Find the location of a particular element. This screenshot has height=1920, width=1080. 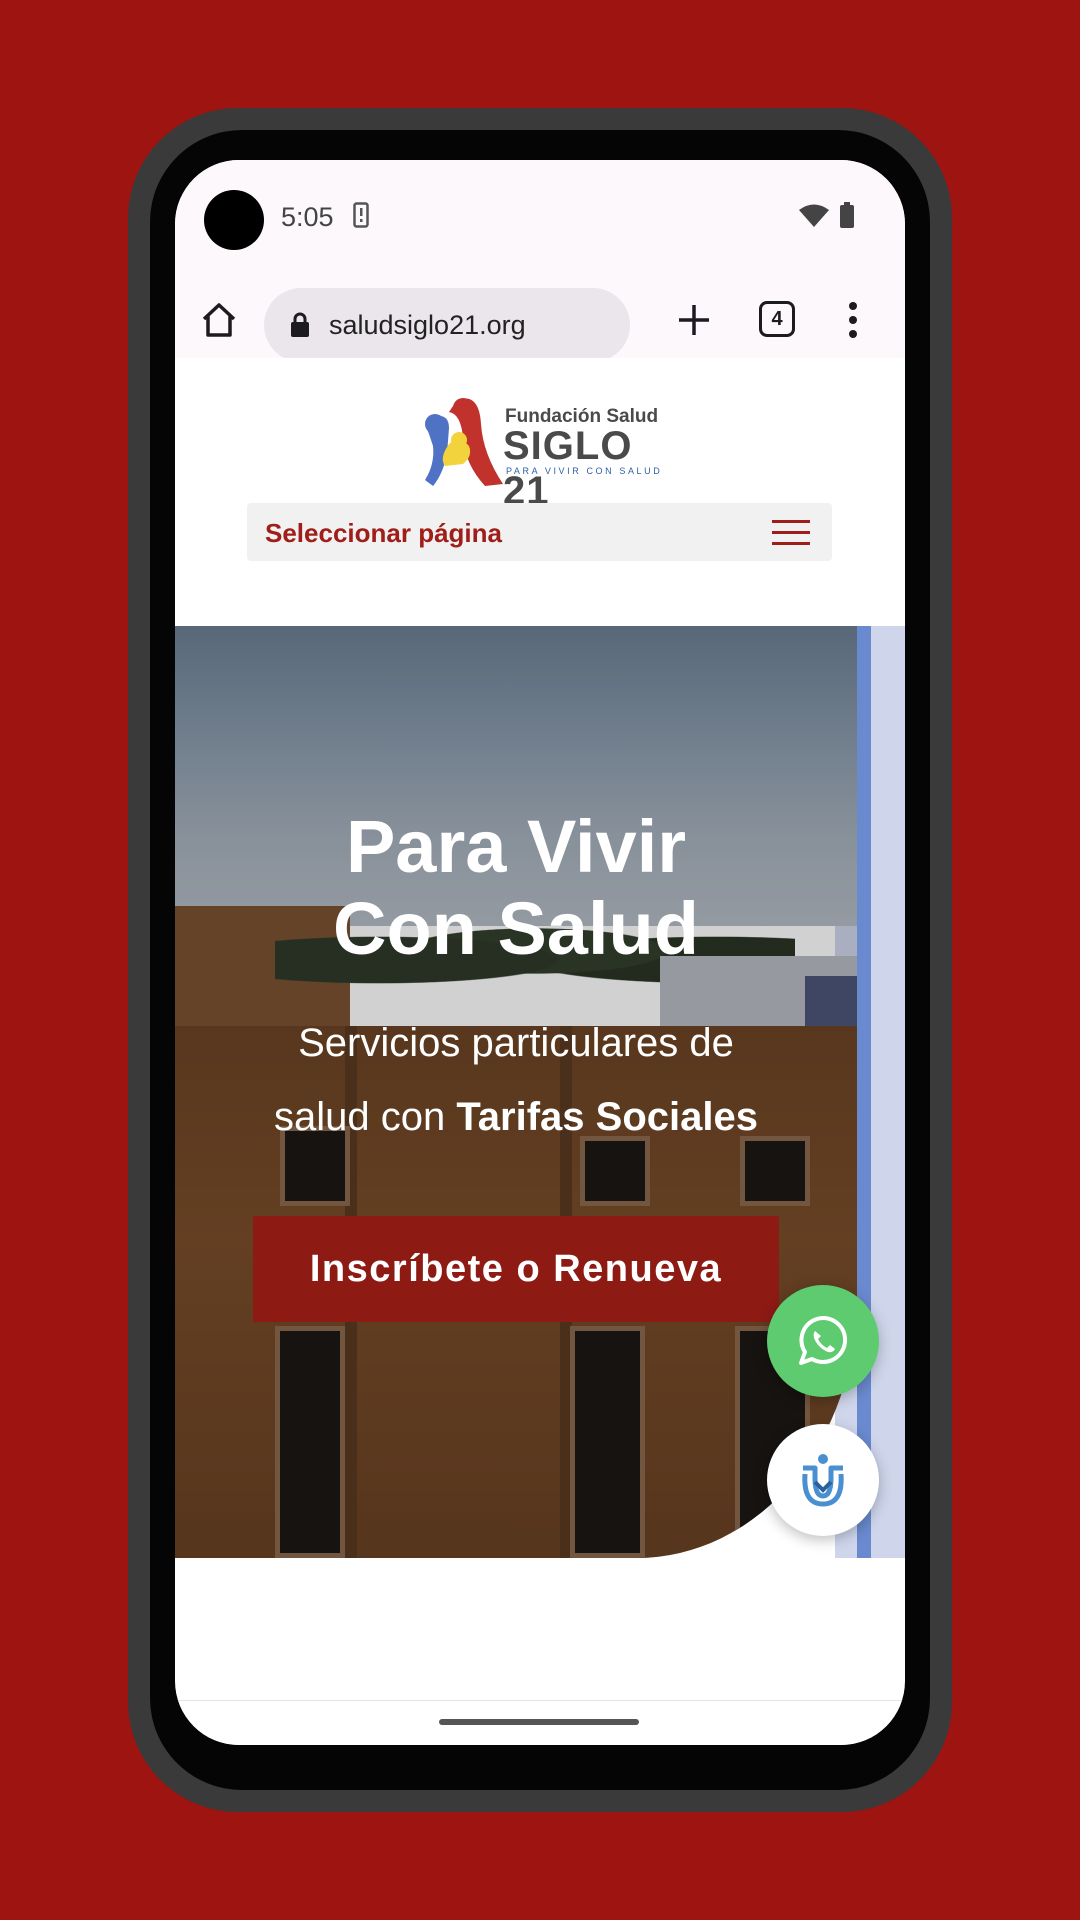

url-bar: saludsiglo21.org is located at coordinates (447, 325).